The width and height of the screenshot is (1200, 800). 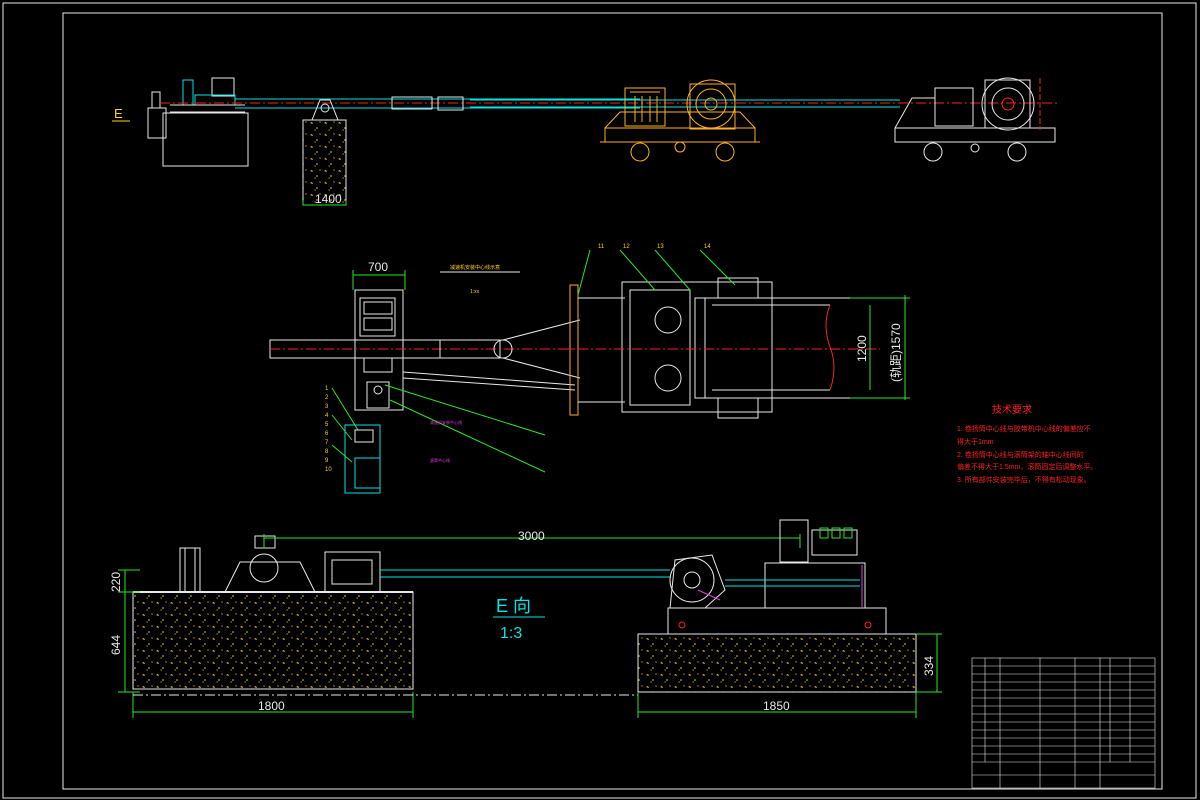 What do you see at coordinates (271, 706) in the screenshot?
I see `dim-1800: 1800` at bounding box center [271, 706].